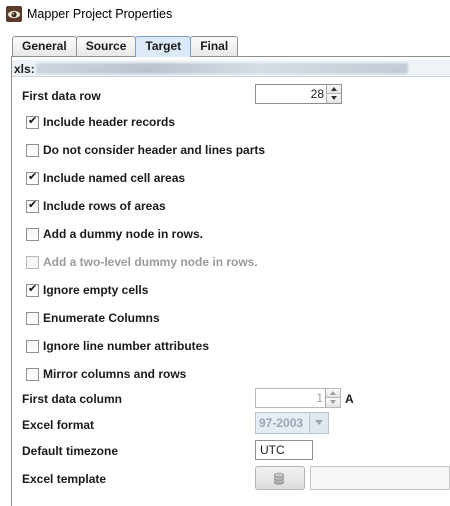 The image size is (450, 506). What do you see at coordinates (72, 399) in the screenshot?
I see `first-data-column-label: First data column` at bounding box center [72, 399].